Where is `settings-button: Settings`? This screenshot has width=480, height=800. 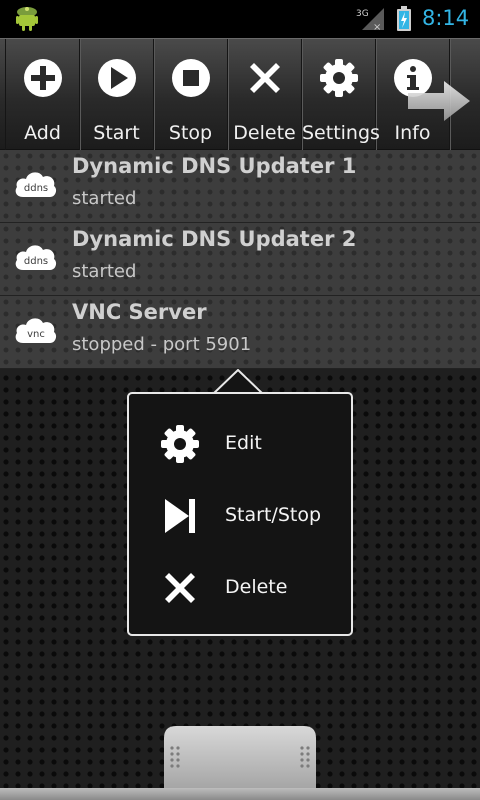 settings-button: Settings is located at coordinates (341, 95).